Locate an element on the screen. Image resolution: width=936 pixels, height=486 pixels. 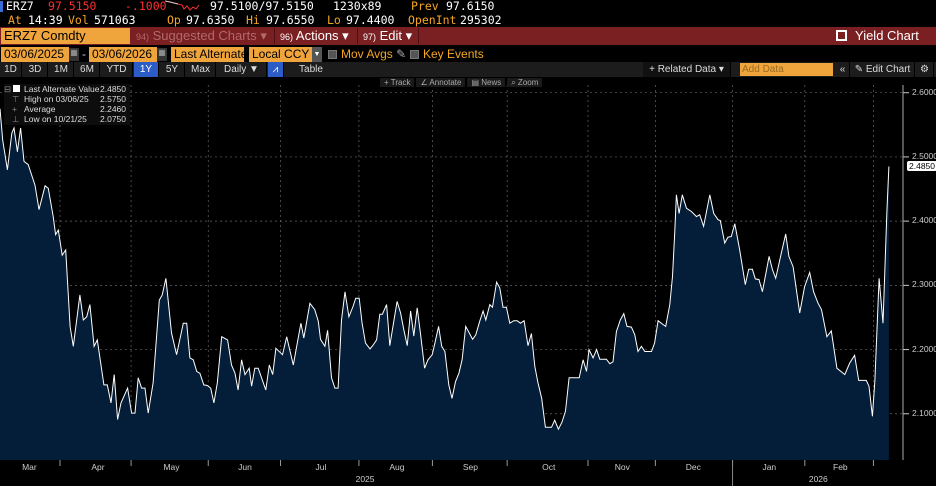
chart-tool-zoom: ⌕ Zoom is located at coordinates (525, 82).